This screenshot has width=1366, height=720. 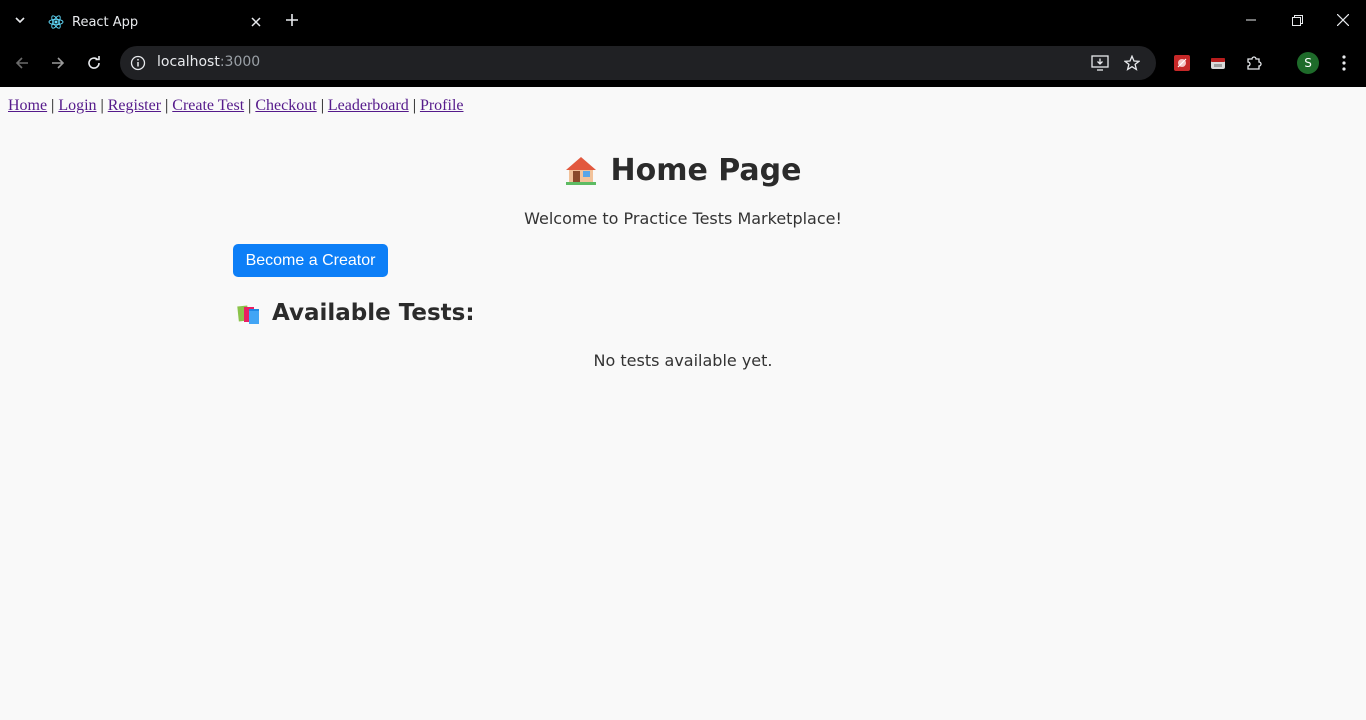 I want to click on tab-react-app: React App, so click(x=156, y=22).